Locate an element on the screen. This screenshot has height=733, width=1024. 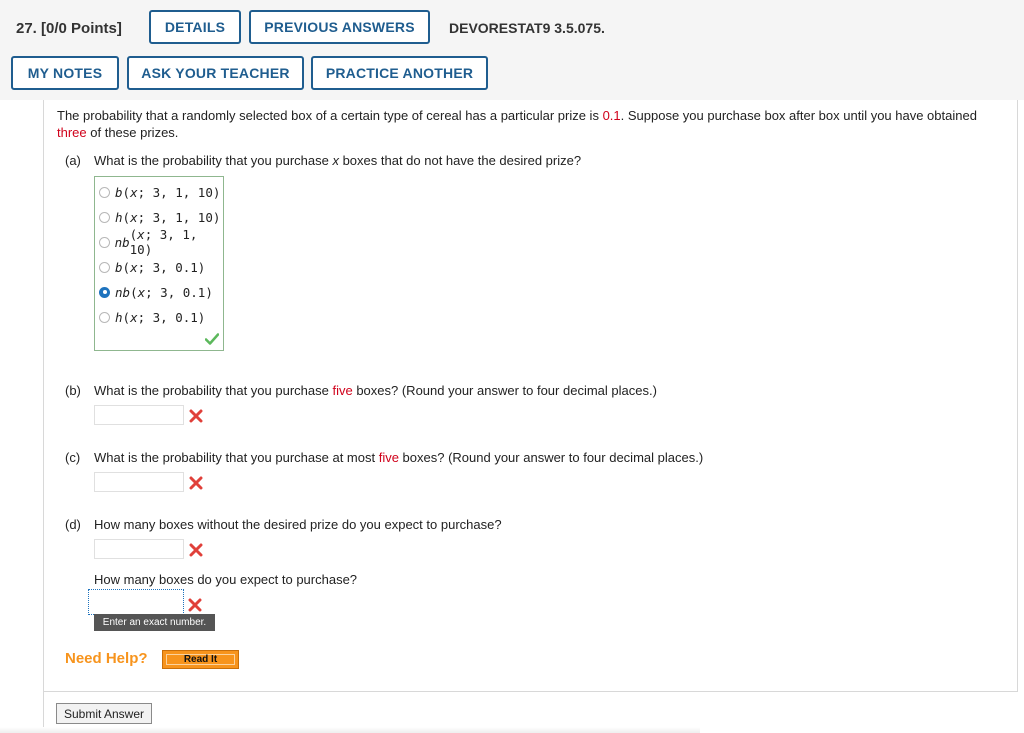
part-d-answer-input is located at coordinates (139, 549).